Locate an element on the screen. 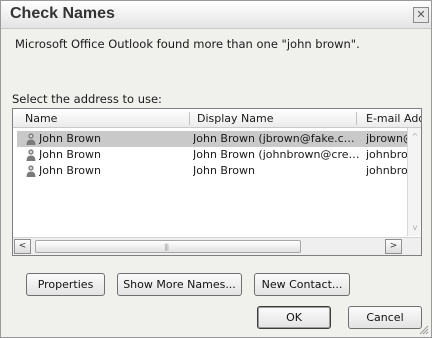 This screenshot has width=432, height=338. scroll-left-icon: < is located at coordinates (22, 246).